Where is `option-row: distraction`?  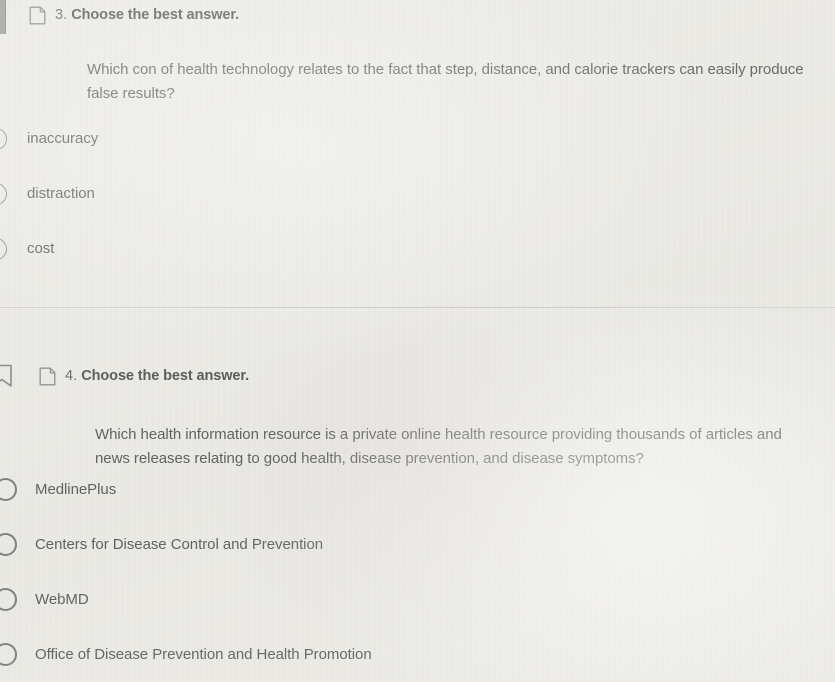
option-row: distraction is located at coordinates (417, 193).